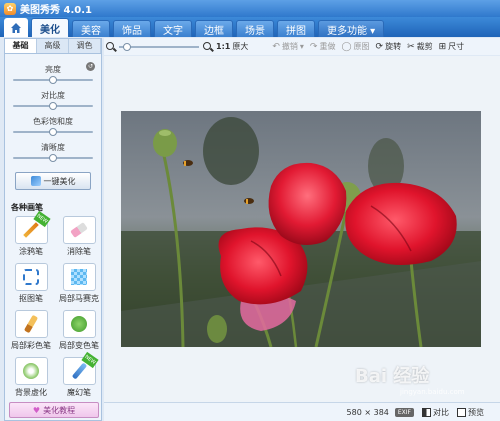 The image size is (500, 421). What do you see at coordinates (59, 181) in the screenshot?
I see `one-click-label: 一键美化` at bounding box center [59, 181].